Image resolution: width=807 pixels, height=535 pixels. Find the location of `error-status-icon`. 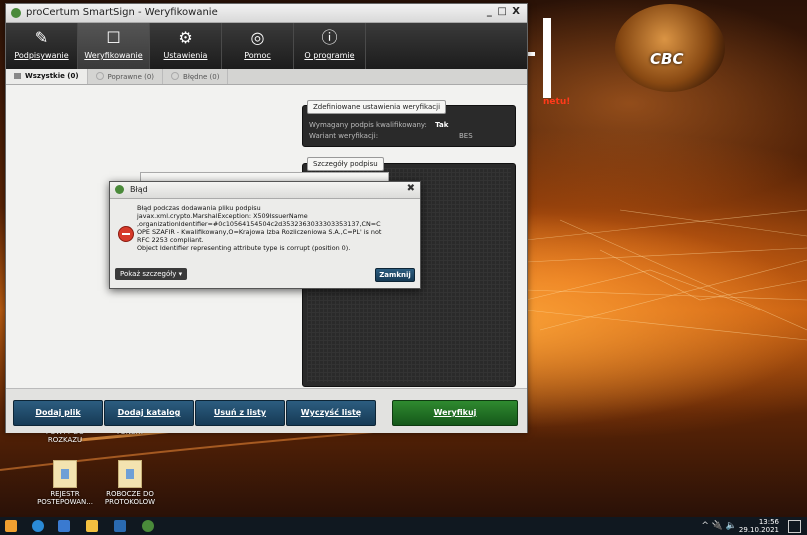

error-status-icon is located at coordinates (175, 76).